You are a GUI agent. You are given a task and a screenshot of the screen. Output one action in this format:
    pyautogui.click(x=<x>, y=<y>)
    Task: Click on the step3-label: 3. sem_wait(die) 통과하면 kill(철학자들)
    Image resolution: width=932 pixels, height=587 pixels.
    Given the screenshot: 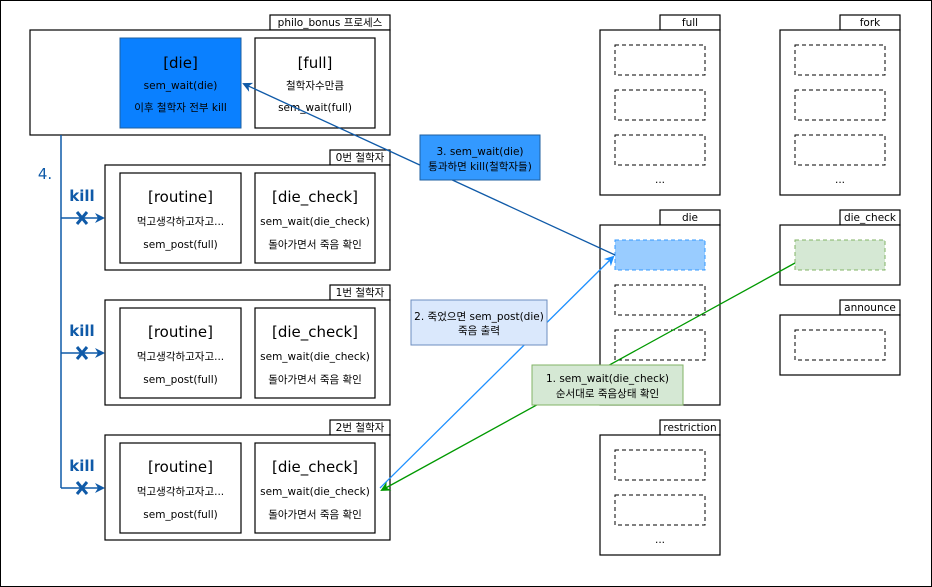 What is the action you would take?
    pyautogui.click(x=480, y=157)
    